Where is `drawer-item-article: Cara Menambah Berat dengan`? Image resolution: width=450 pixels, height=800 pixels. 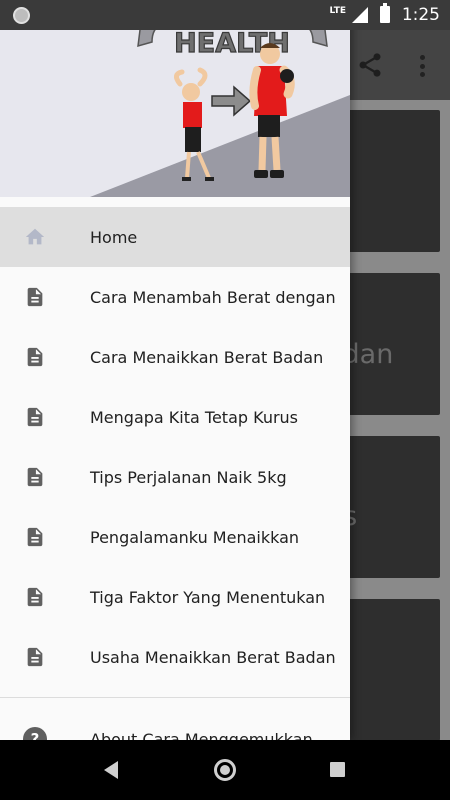
drawer-item-article: Cara Menambah Berat dengan is located at coordinates (175, 297).